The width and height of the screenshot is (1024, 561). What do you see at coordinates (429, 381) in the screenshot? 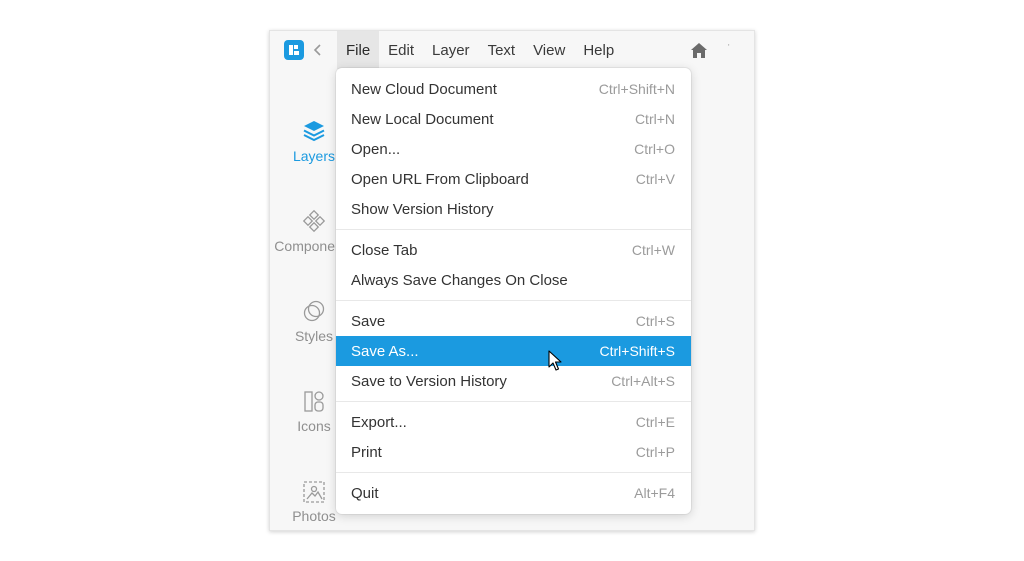
I see `menu-item-label: Save to Version History` at bounding box center [429, 381].